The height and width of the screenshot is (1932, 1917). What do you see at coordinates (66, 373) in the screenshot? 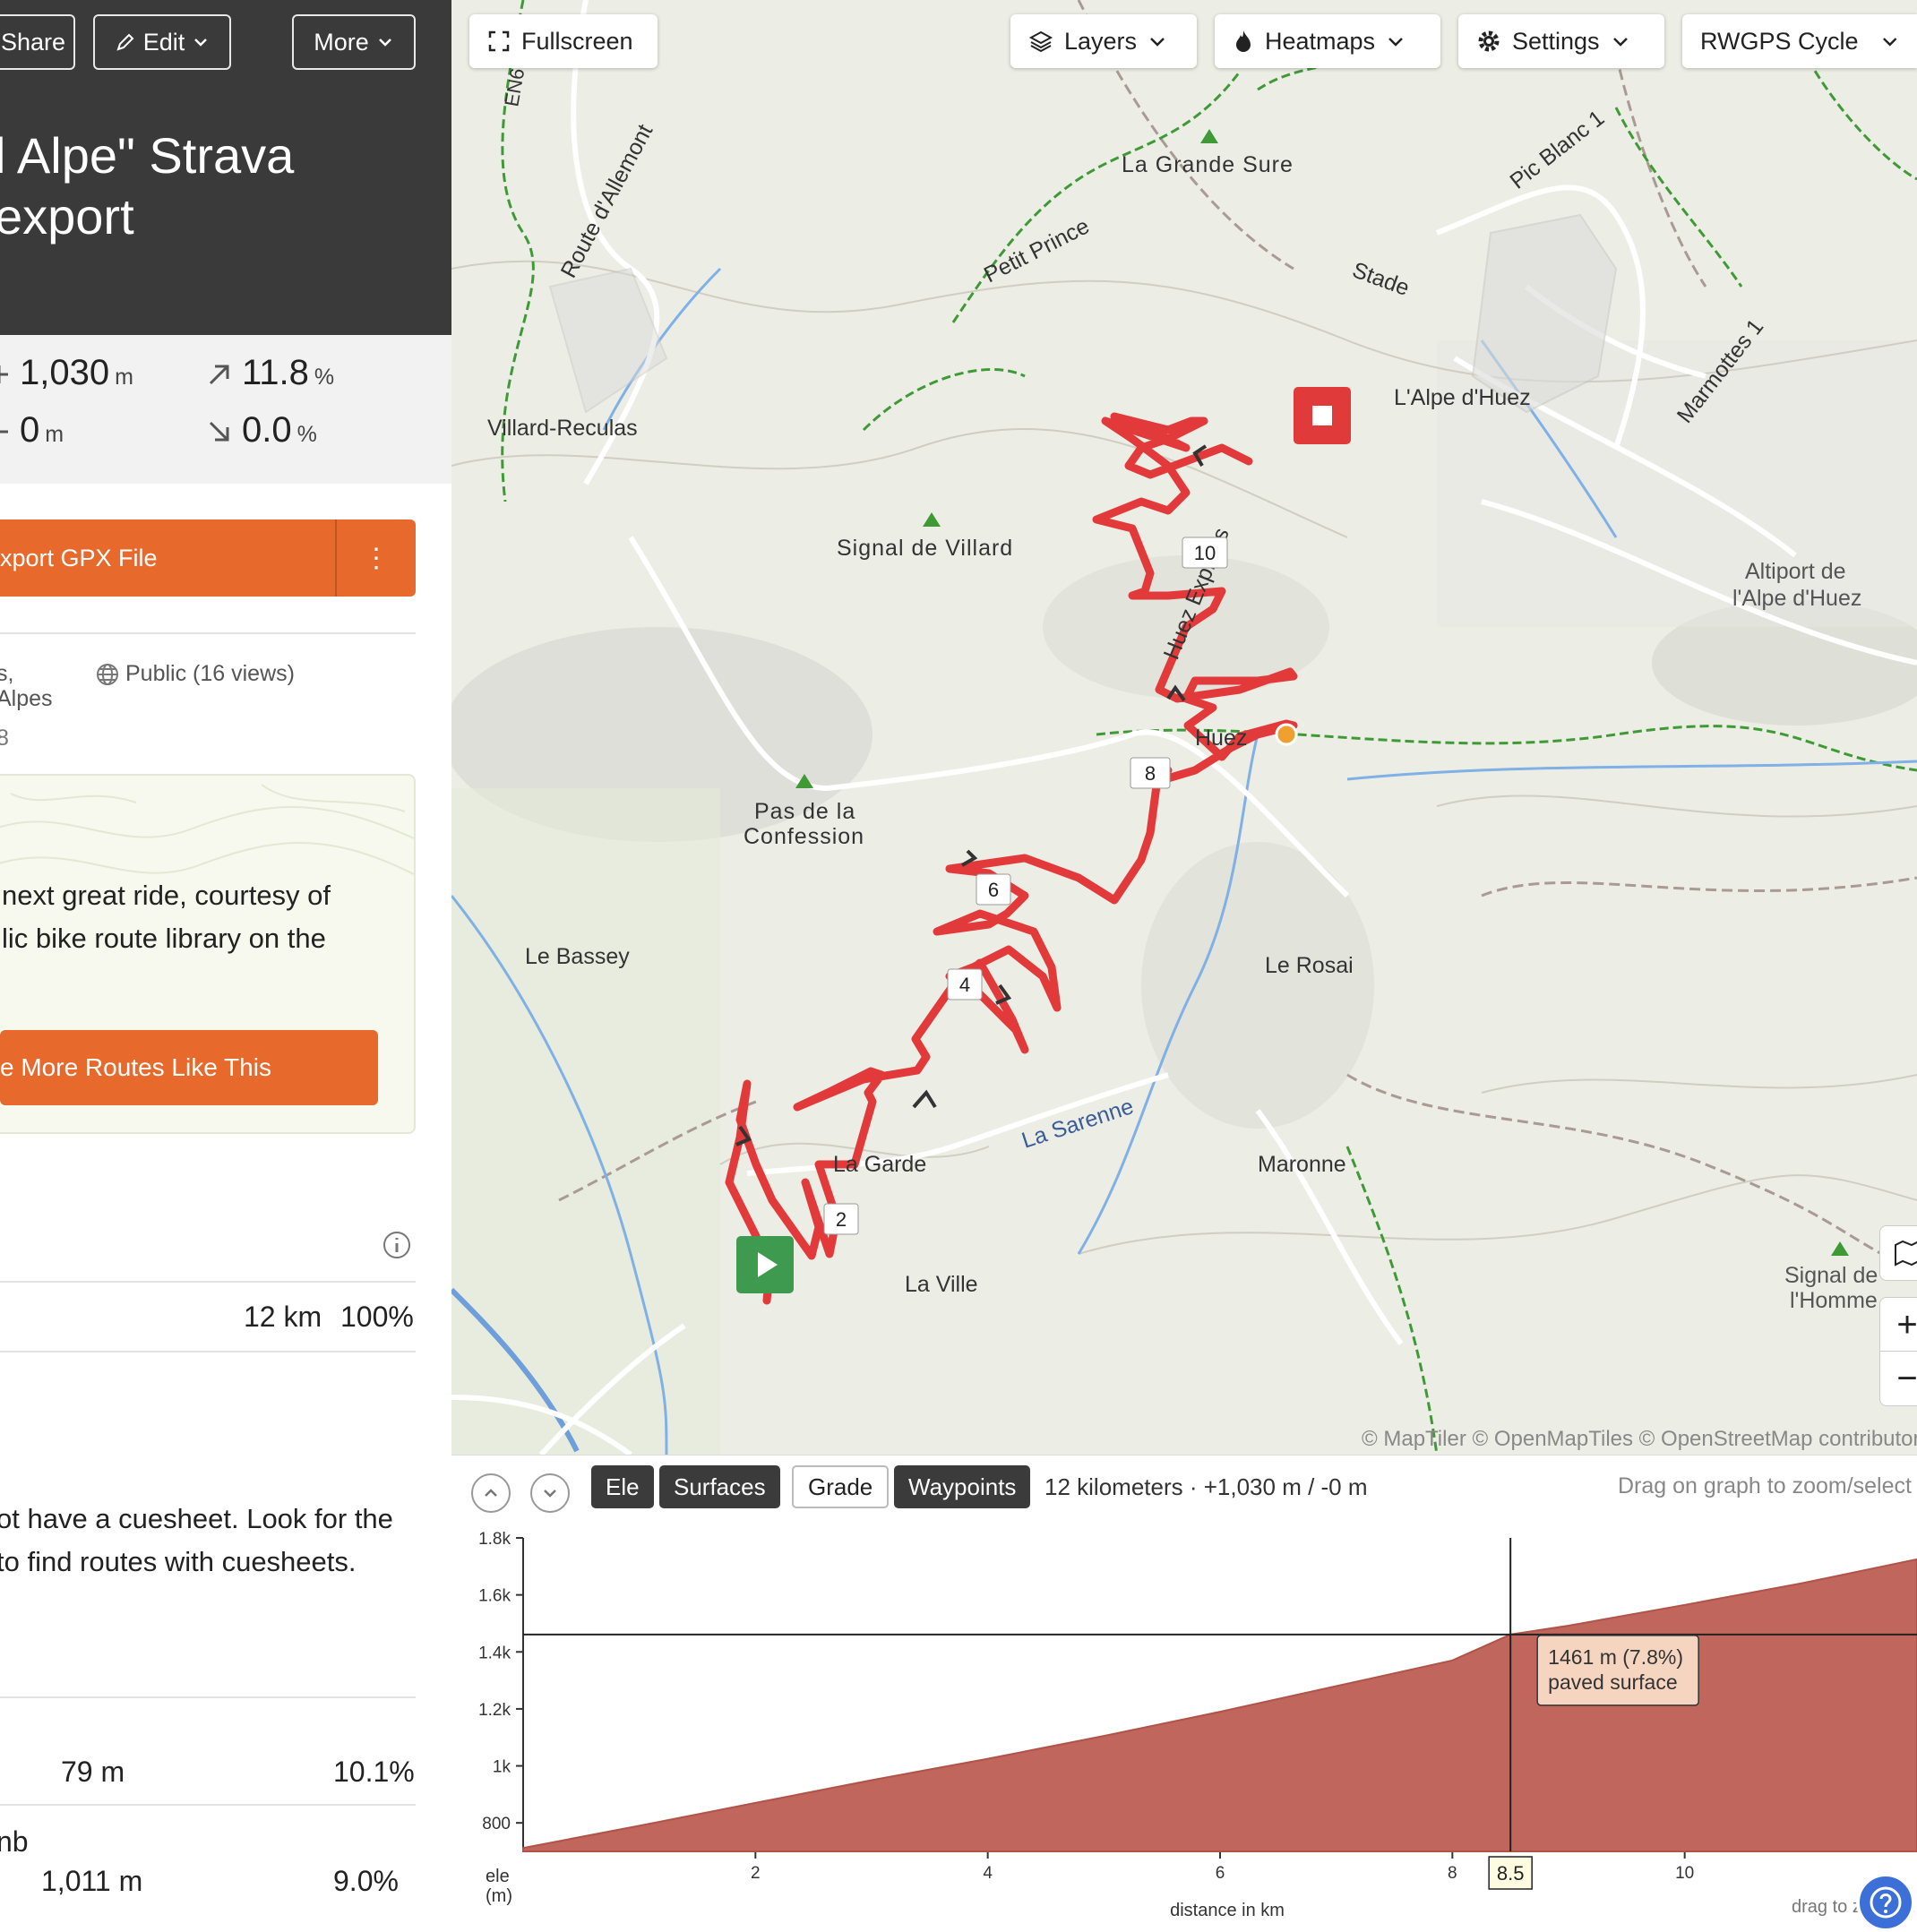
I see `elevation-gain-stat: 1,030 m` at bounding box center [66, 373].